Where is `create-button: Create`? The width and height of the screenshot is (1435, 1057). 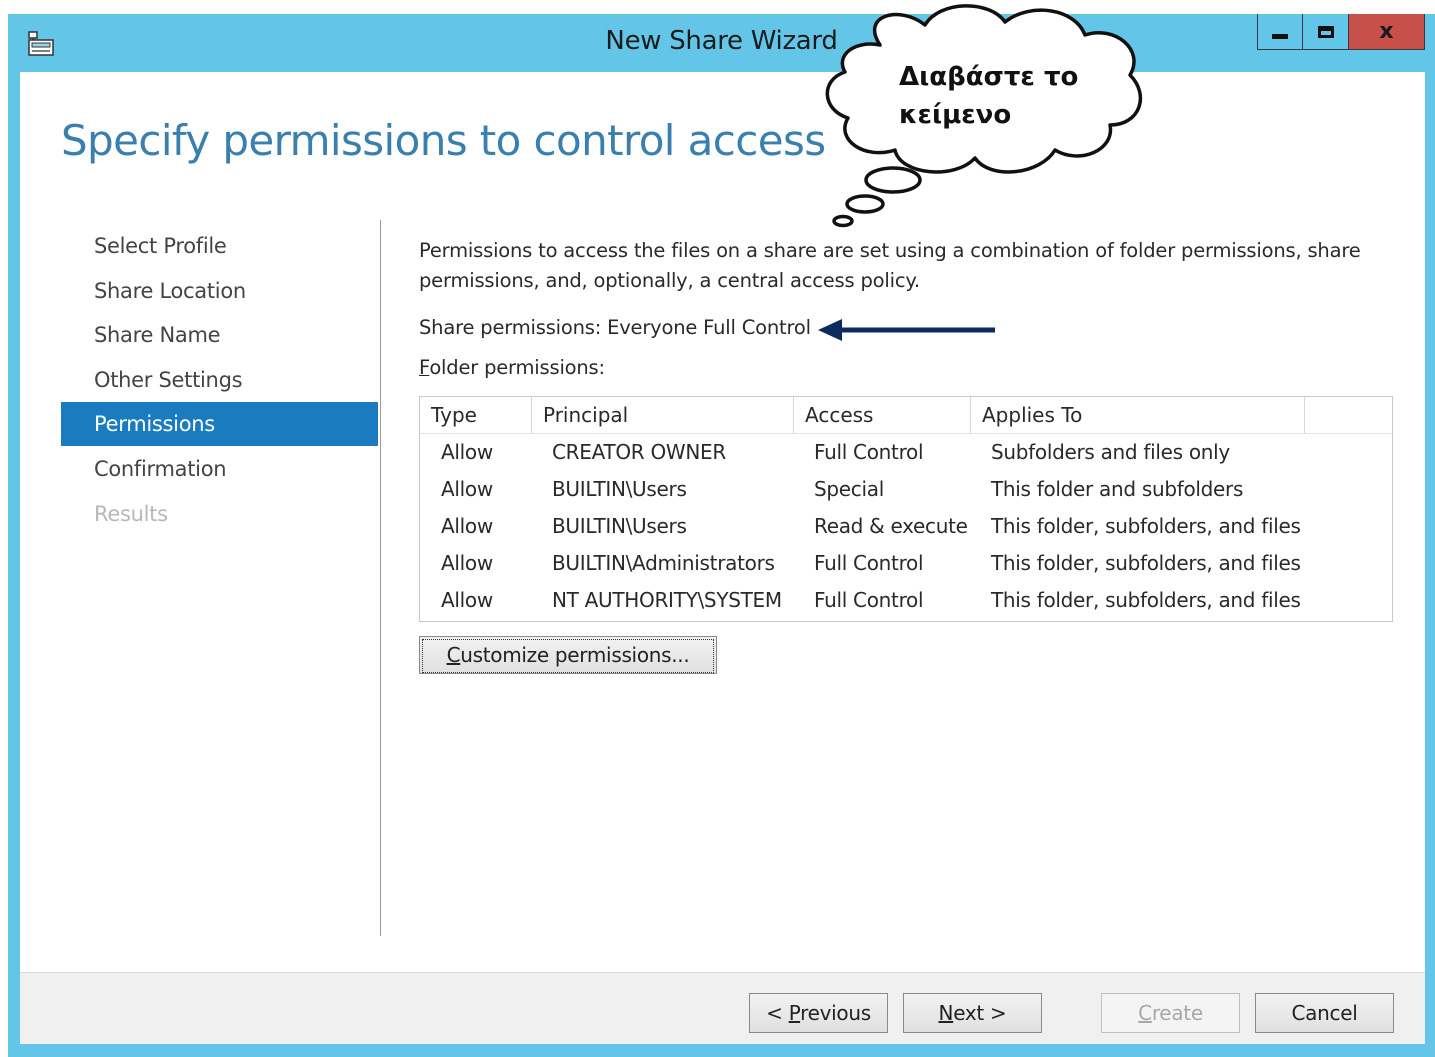 create-button: Create is located at coordinates (1170, 1013).